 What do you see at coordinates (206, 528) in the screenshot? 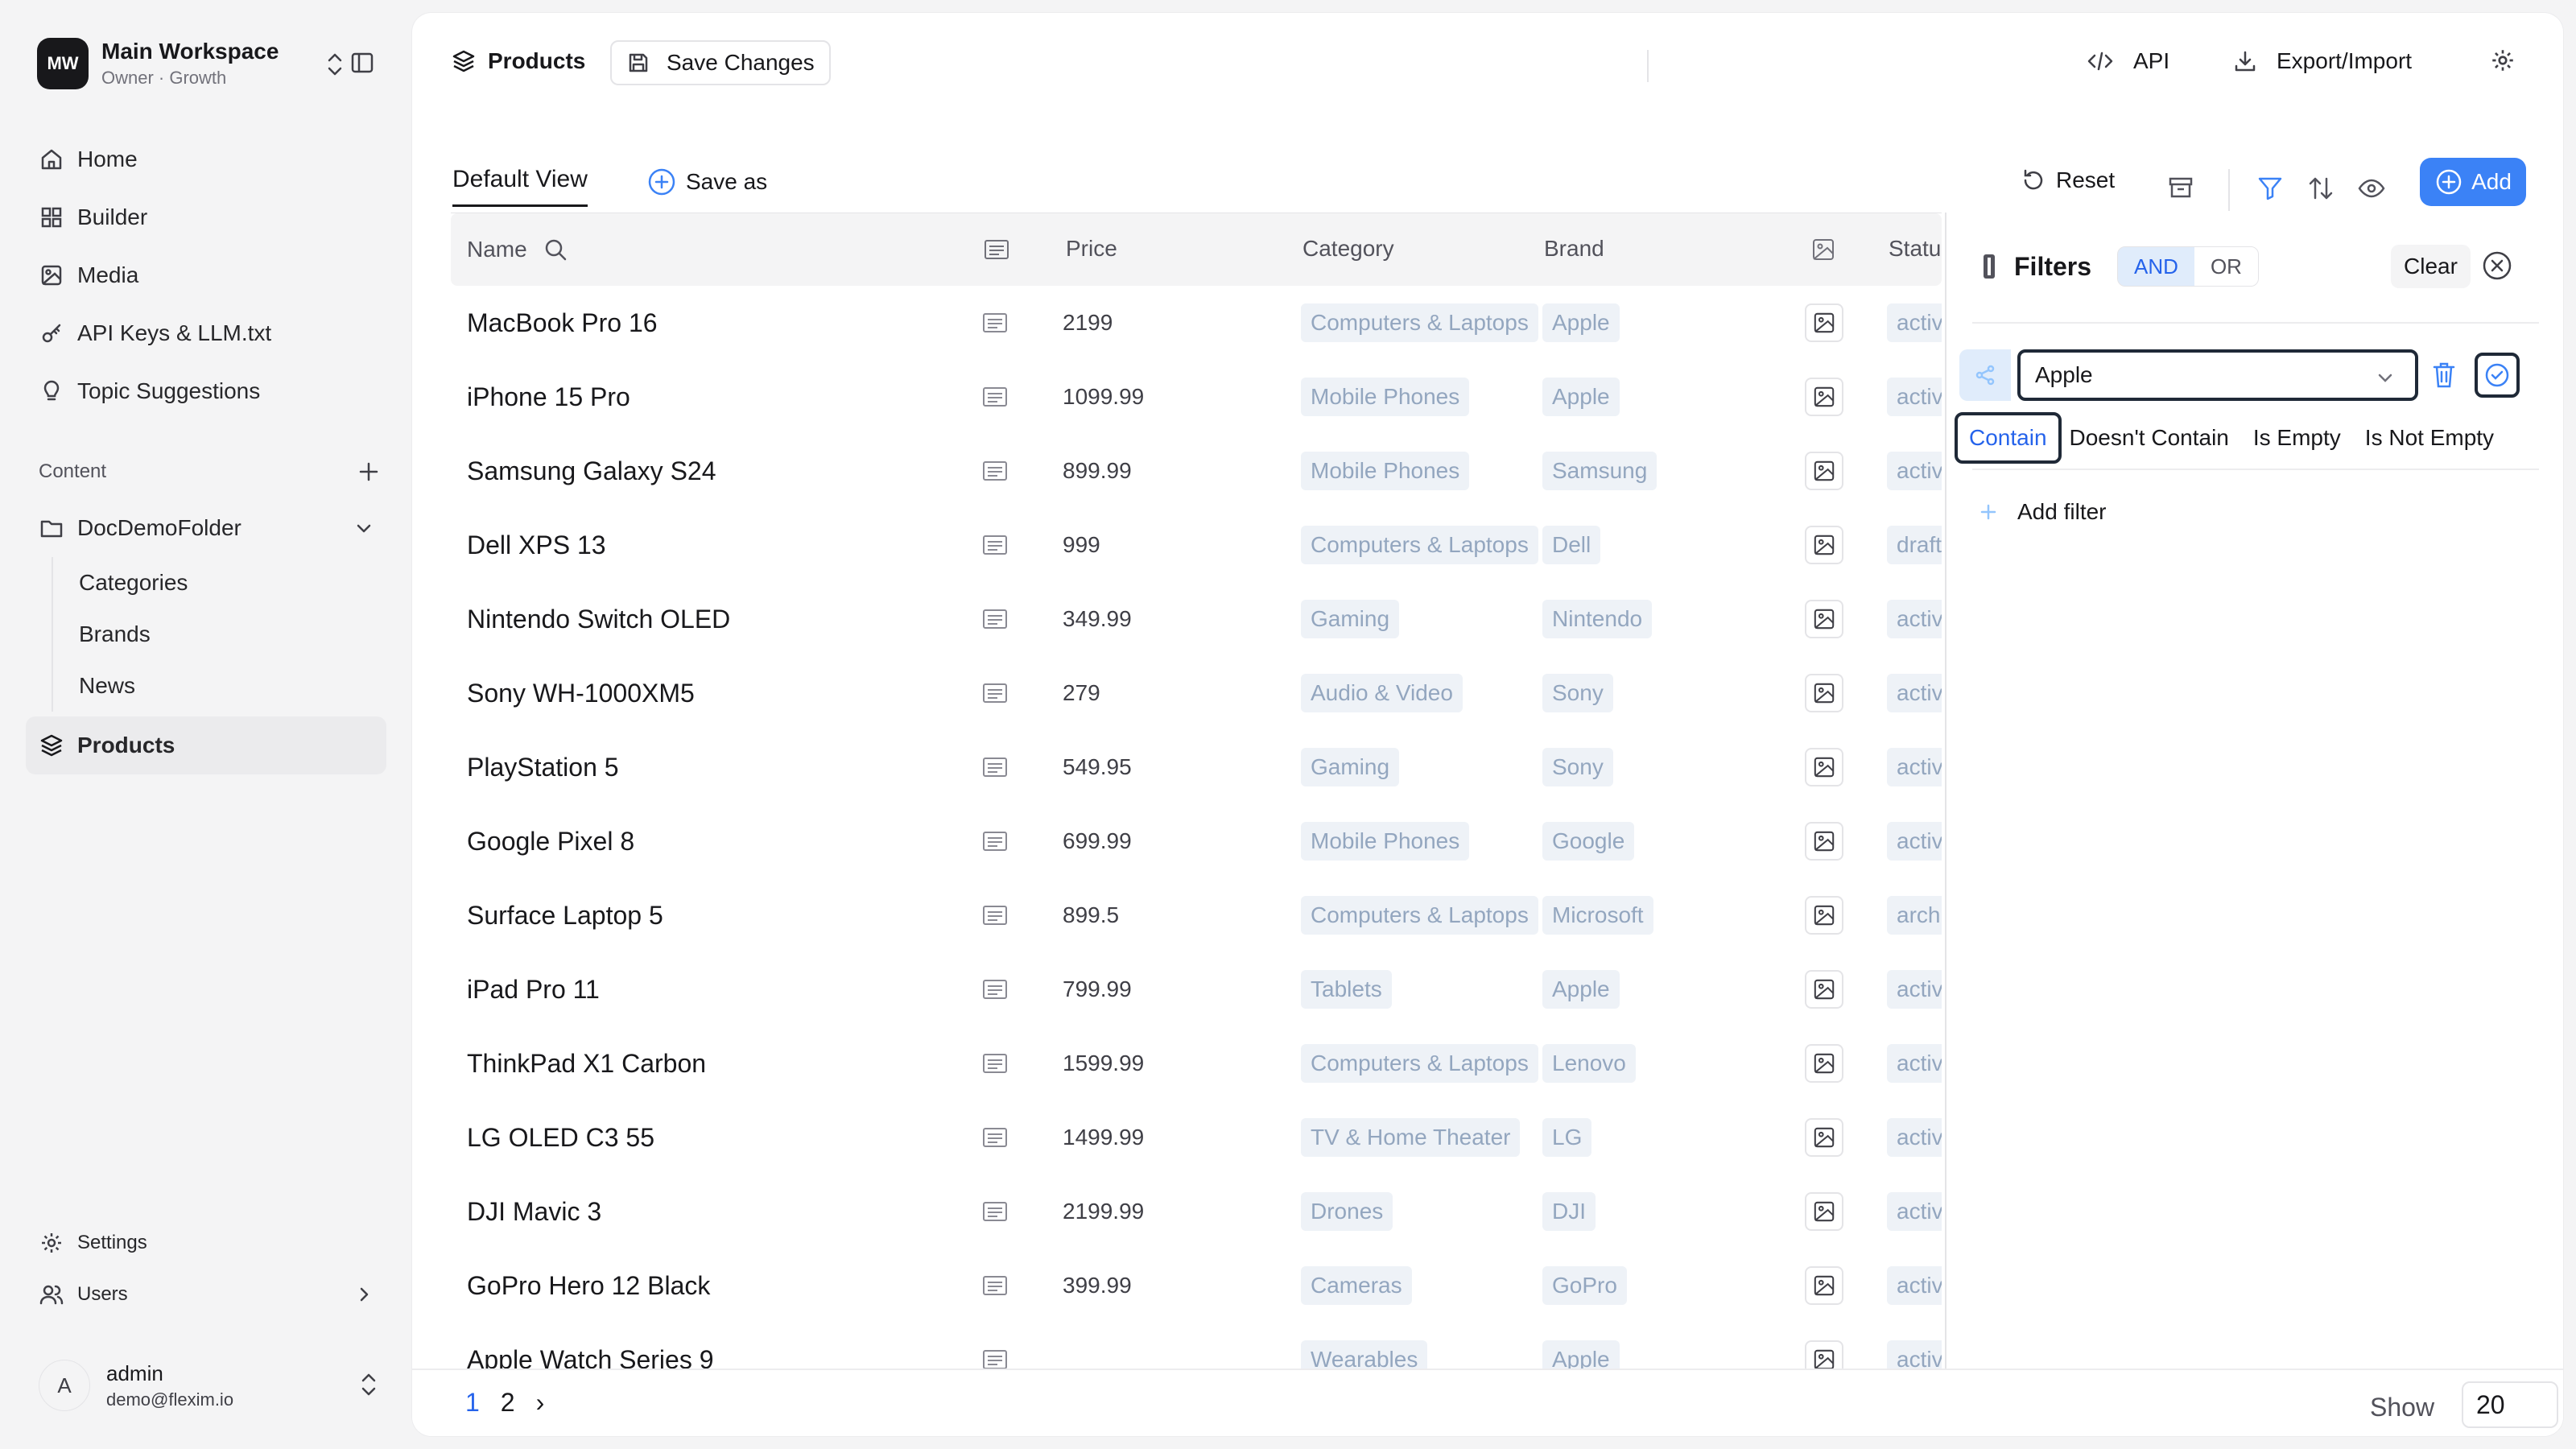
I see `sidebar-item-docdemofolder: DocDemoFolder` at bounding box center [206, 528].